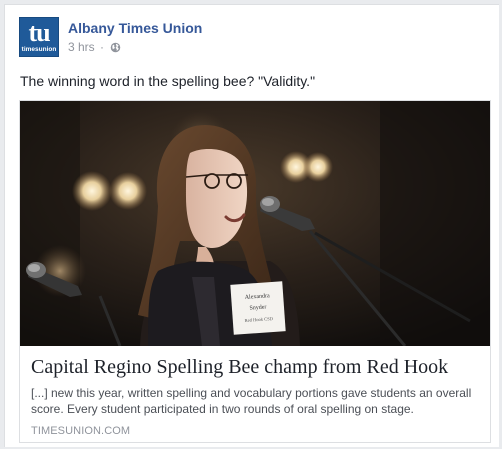  I want to click on page-name-link: Albany Times Union, so click(135, 28).